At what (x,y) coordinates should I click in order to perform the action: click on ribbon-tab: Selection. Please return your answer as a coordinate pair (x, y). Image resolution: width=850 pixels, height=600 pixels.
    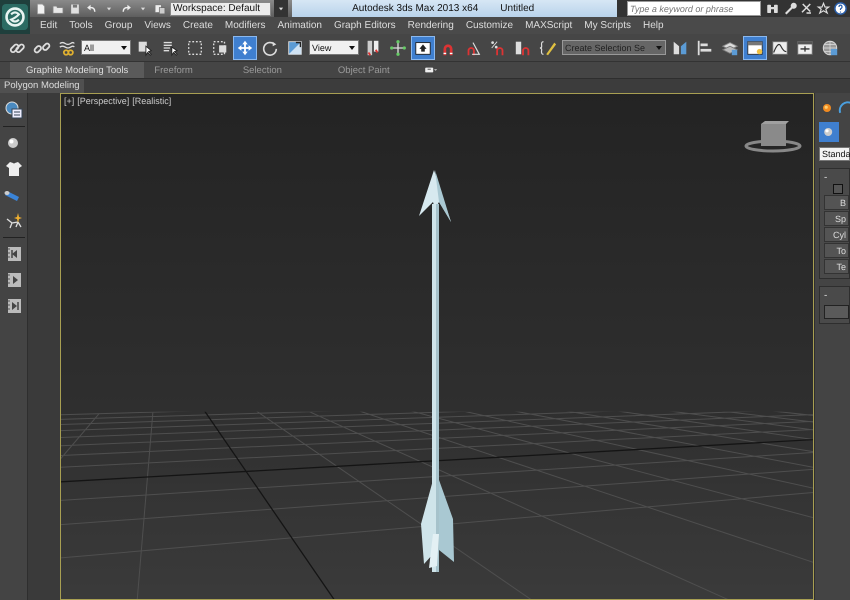
    Looking at the image, I should click on (272, 70).